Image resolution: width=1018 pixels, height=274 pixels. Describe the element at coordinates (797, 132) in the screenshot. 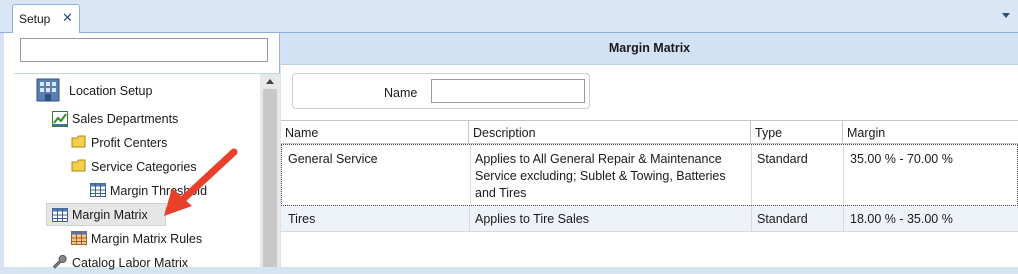

I see `column-header-type: Type` at that location.